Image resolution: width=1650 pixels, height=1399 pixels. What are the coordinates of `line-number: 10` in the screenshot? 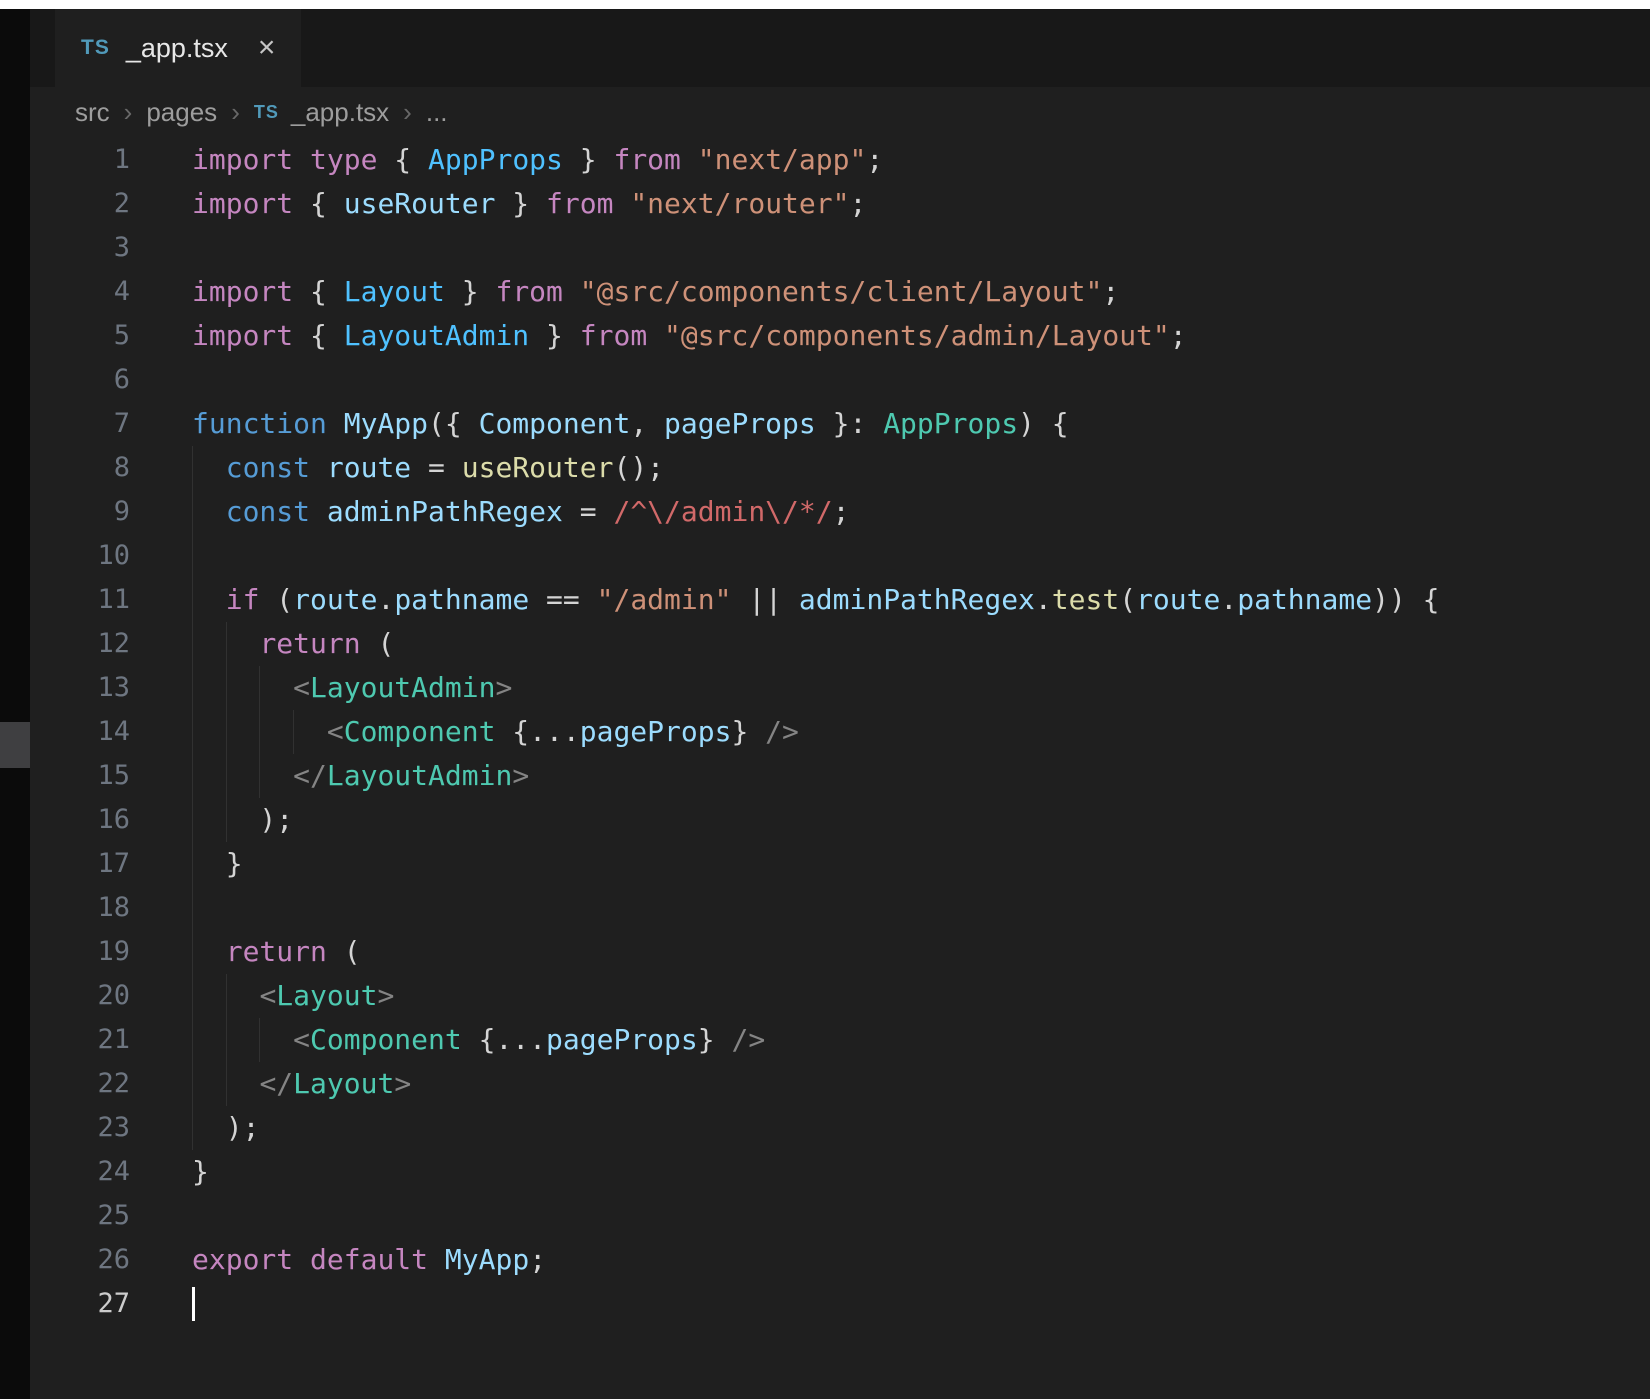 It's located at (80, 556).